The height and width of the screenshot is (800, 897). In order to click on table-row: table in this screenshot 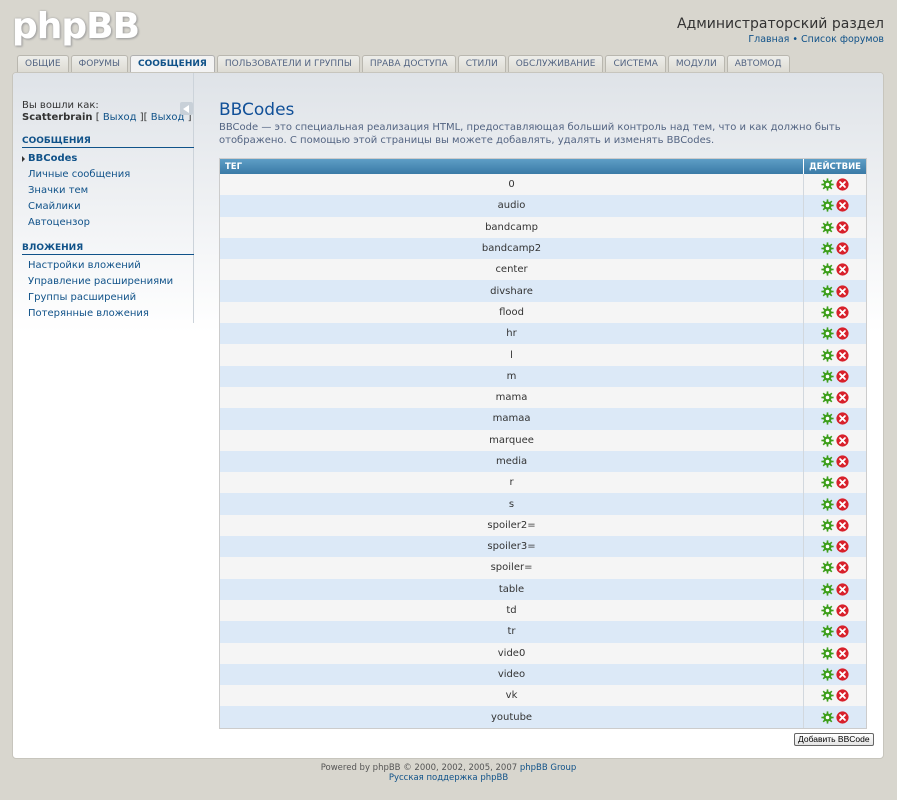, I will do `click(543, 589)`.